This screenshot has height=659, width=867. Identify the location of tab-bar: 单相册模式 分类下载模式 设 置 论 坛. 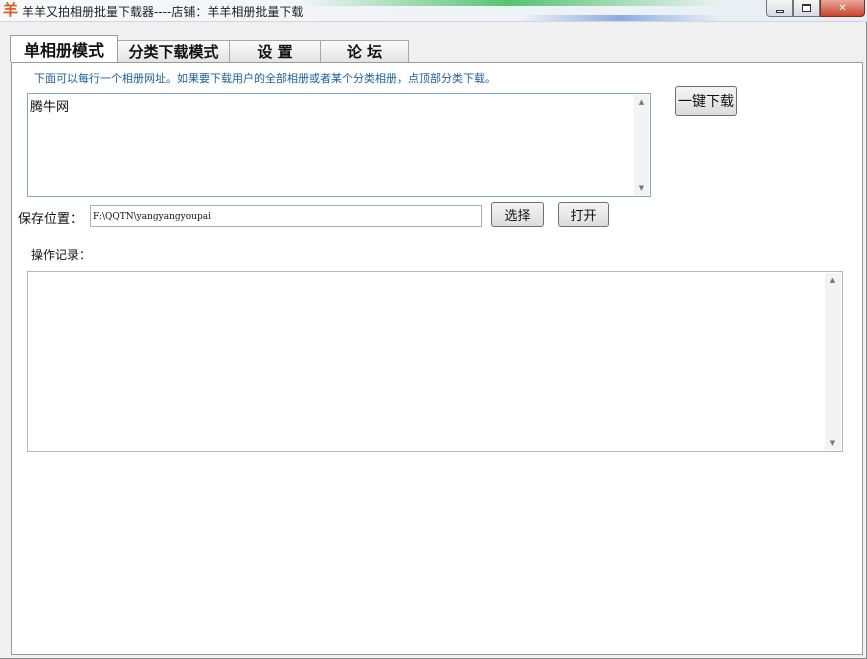
(209, 48).